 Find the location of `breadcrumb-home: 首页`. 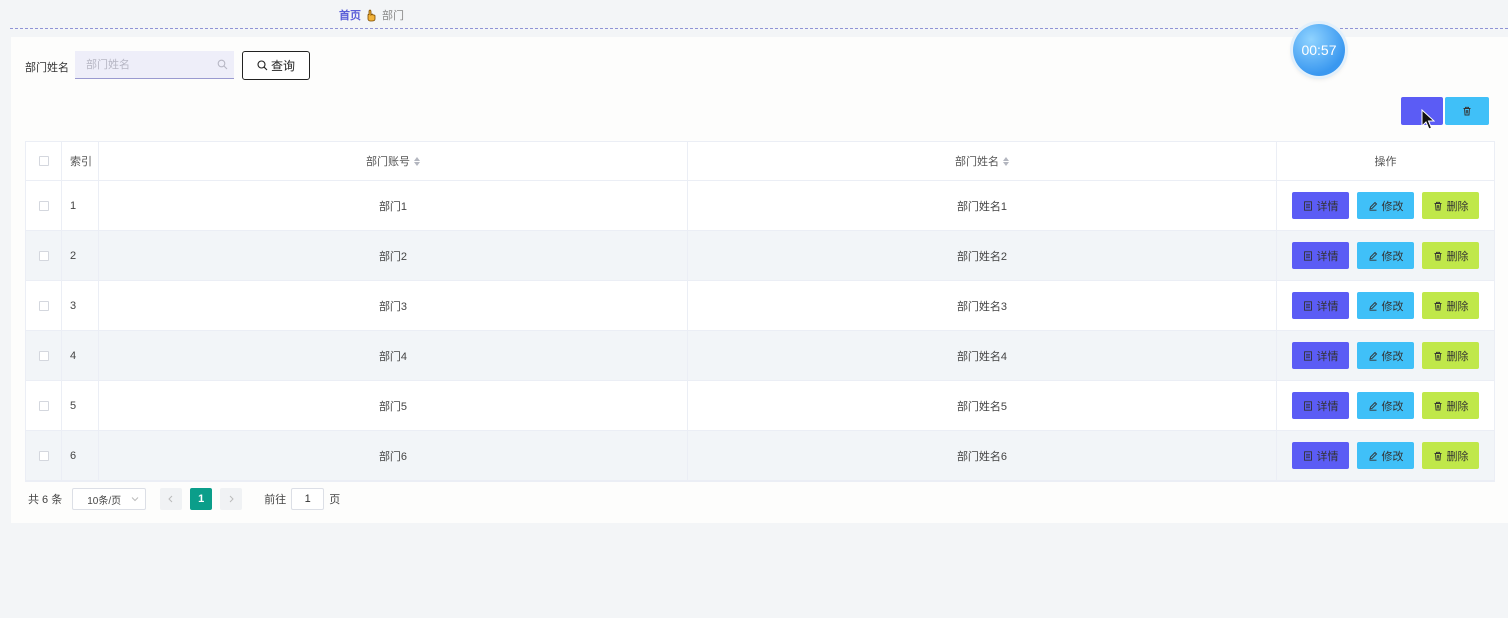

breadcrumb-home: 首页 is located at coordinates (350, 15).